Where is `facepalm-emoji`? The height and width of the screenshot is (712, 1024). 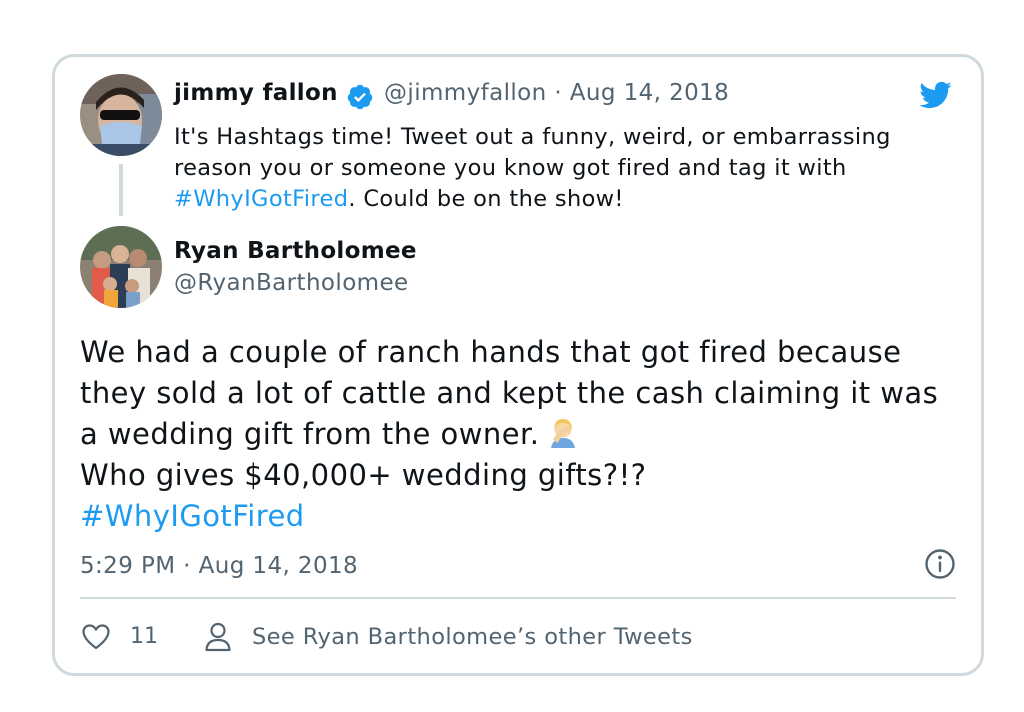
facepalm-emoji is located at coordinates (563, 433).